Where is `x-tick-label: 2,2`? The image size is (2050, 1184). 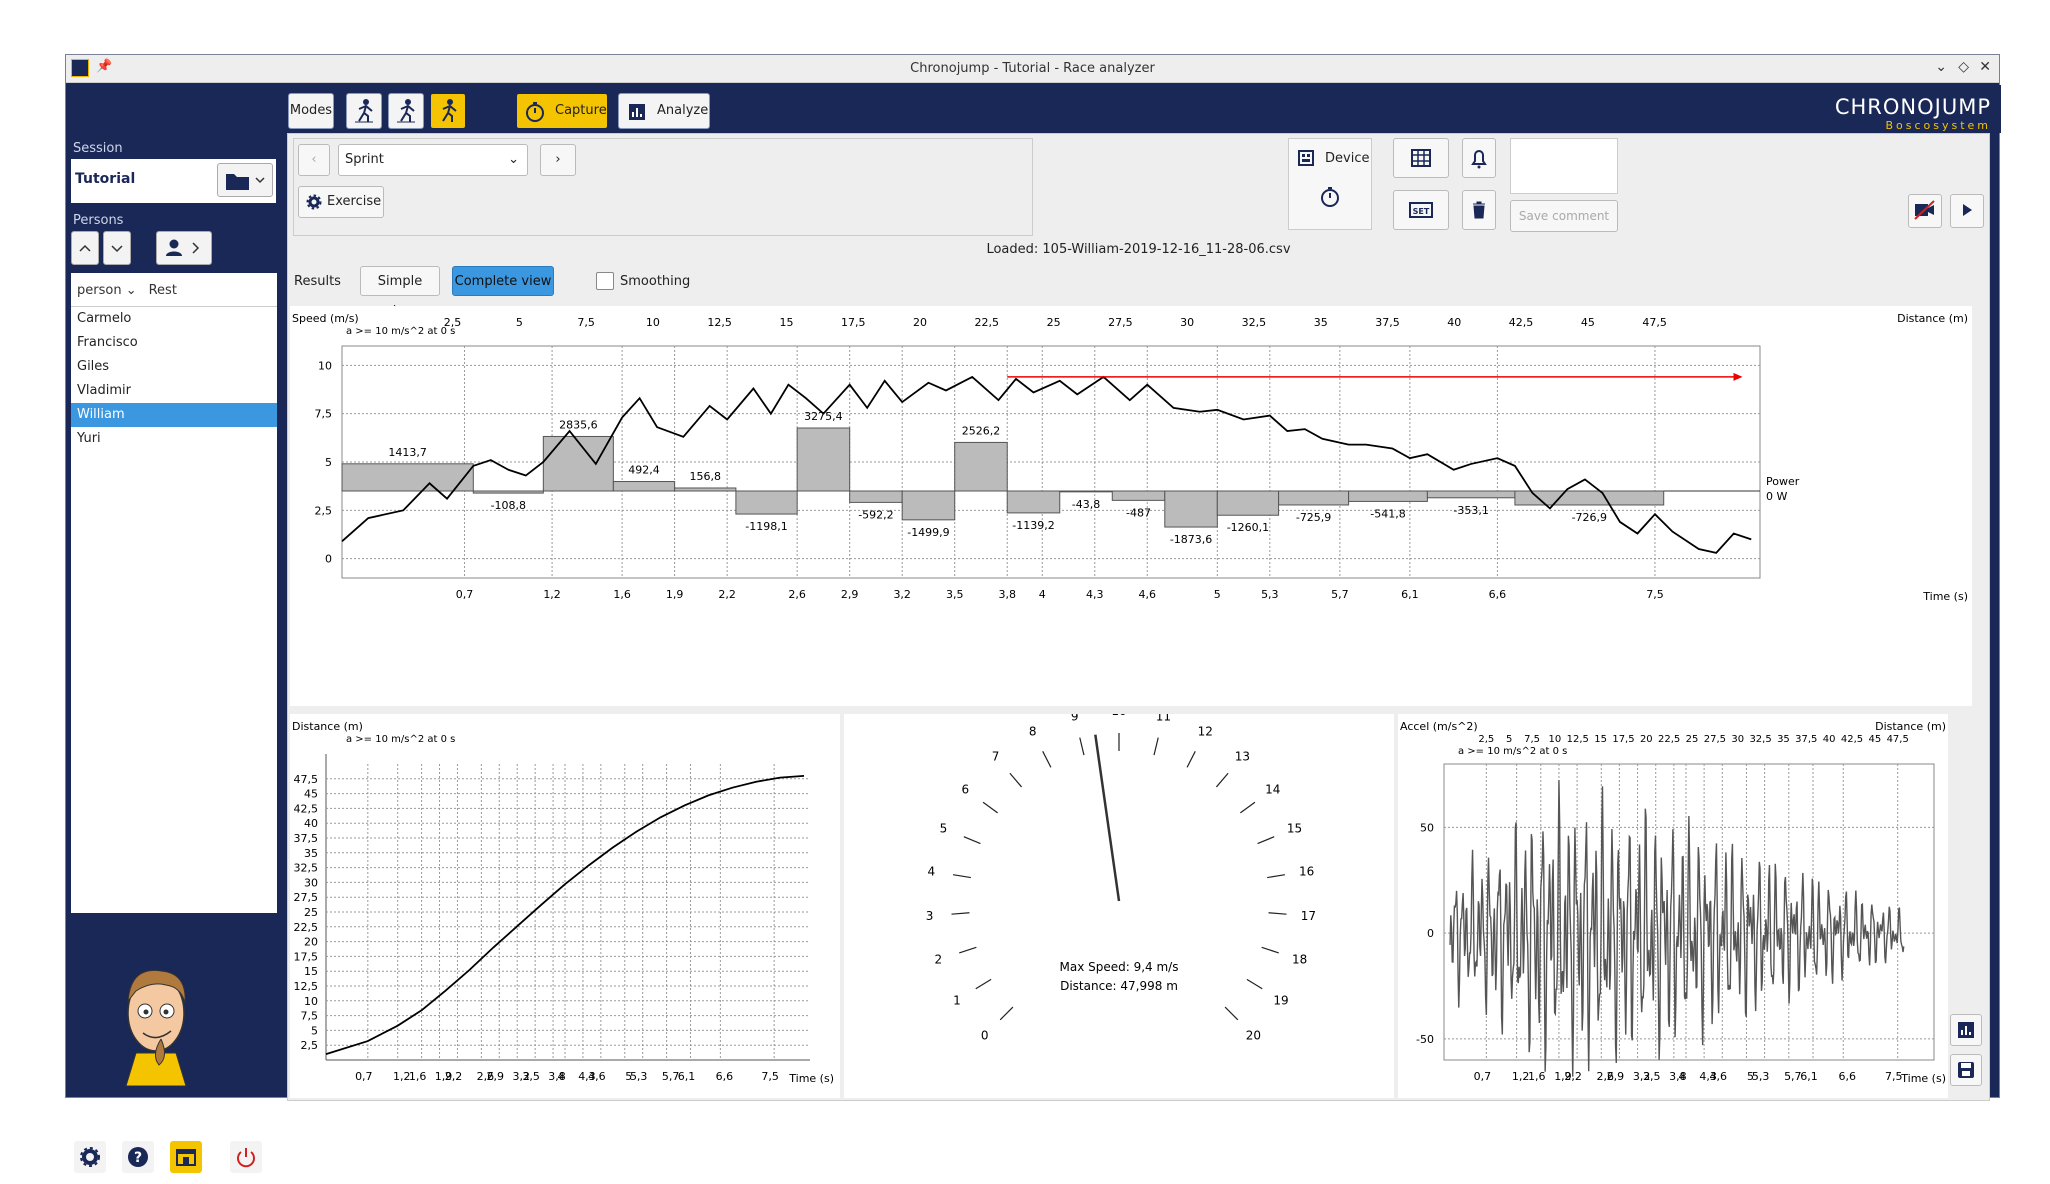 x-tick-label: 2,2 is located at coordinates (454, 1076).